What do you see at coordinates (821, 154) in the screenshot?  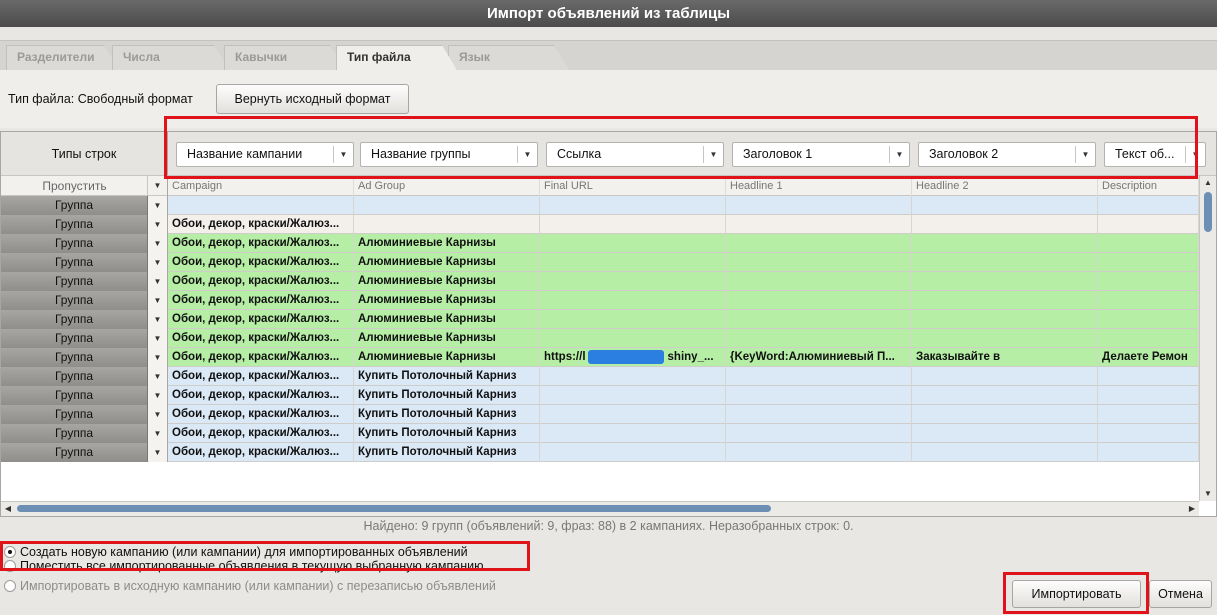 I see `column-mapping-select-4: Заголовок 1 ▼` at bounding box center [821, 154].